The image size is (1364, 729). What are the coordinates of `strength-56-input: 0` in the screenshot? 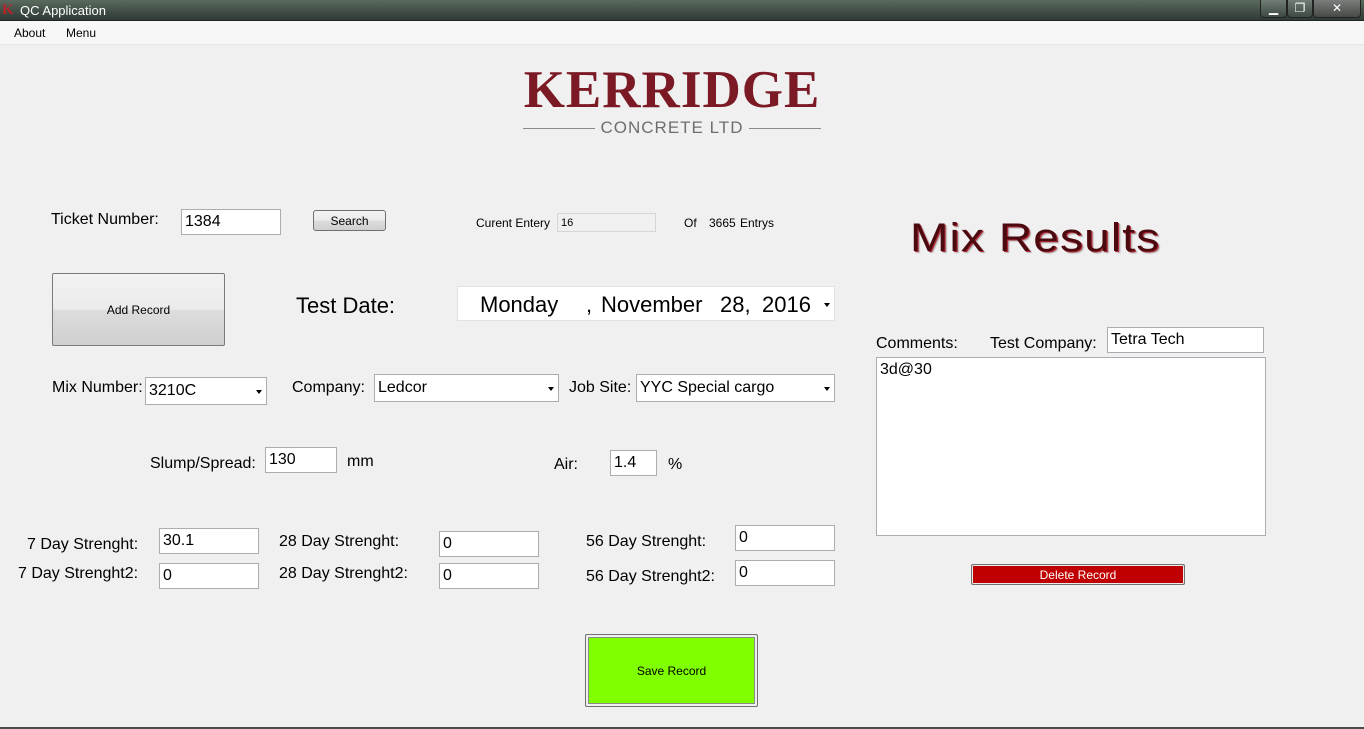 It's located at (785, 538).